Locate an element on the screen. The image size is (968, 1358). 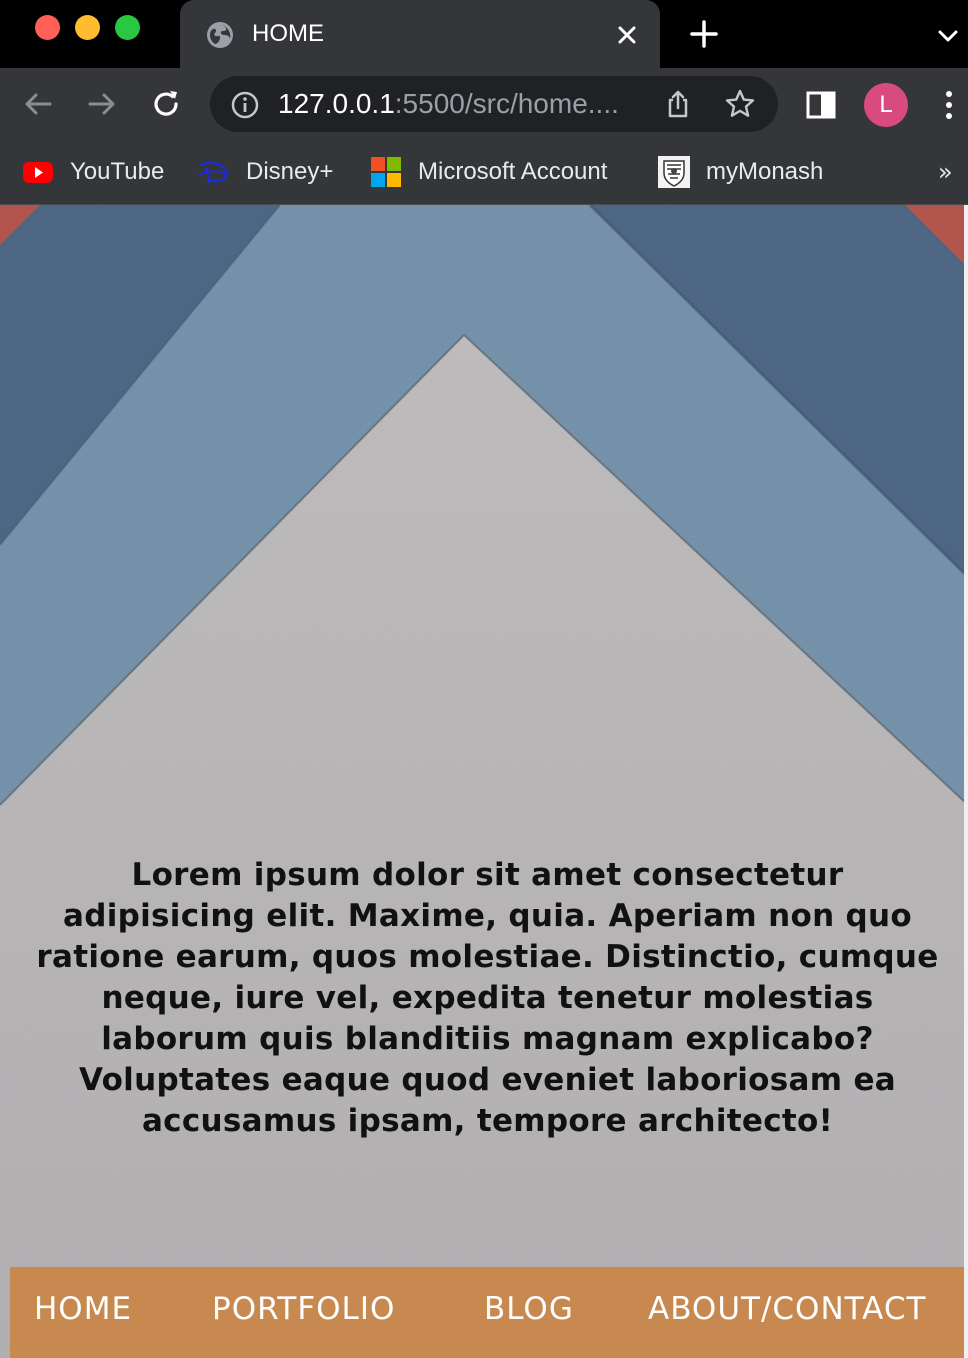
bookmark-label: Microsoft Account is located at coordinates (513, 171).